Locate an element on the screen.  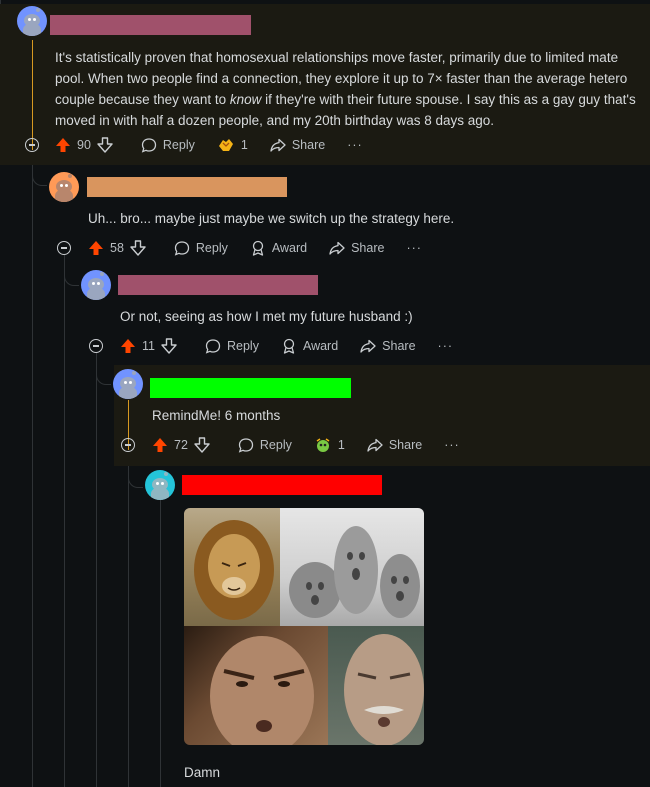
comment-actions: 11 Reply Award Share ··· is located at coordinates (297, 346).